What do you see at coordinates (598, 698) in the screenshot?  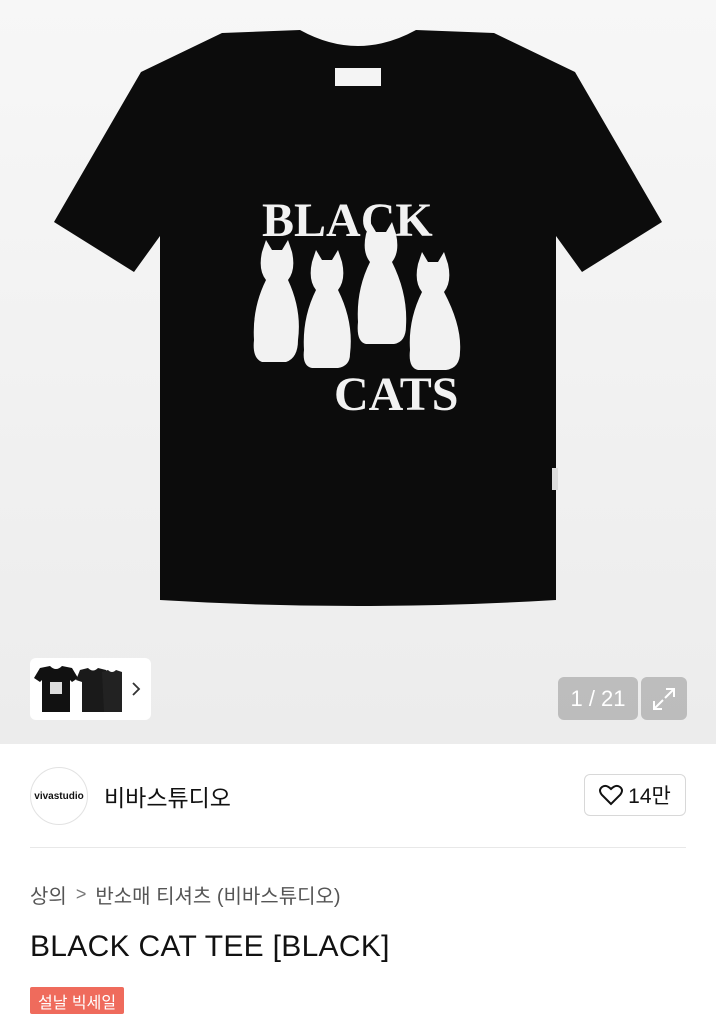 I see `image-page-counter: 1 / 21` at bounding box center [598, 698].